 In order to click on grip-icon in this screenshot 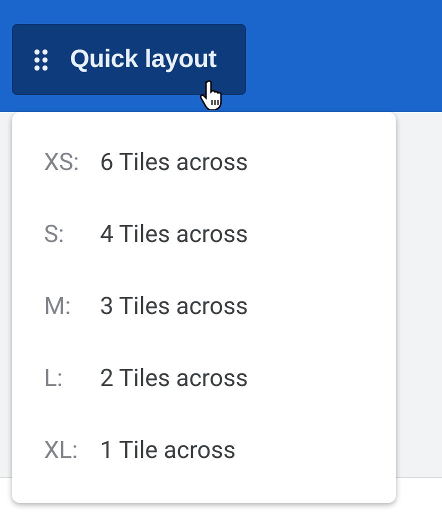, I will do `click(41, 59)`.